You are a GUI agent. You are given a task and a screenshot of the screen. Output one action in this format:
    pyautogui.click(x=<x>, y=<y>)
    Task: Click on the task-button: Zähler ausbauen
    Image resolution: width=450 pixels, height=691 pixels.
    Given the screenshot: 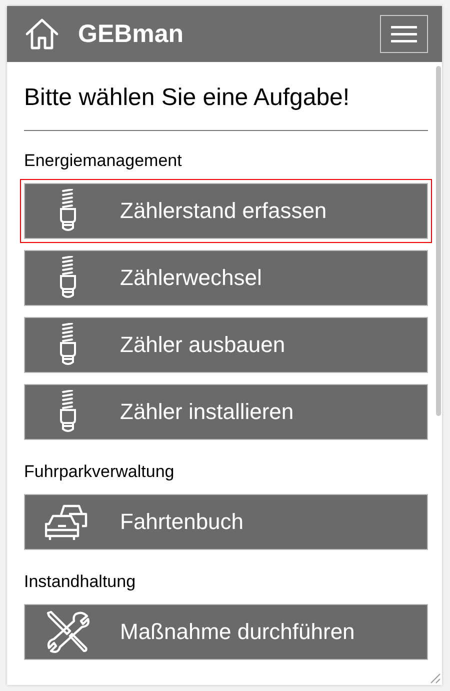 What is the action you would take?
    pyautogui.click(x=226, y=345)
    